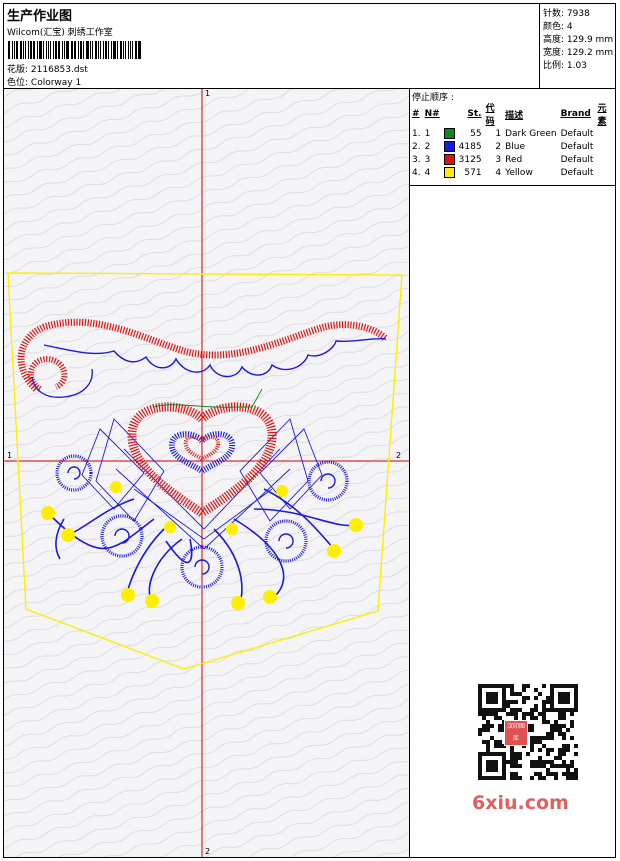  What do you see at coordinates (498, 159) in the screenshot?
I see `cell-code: 3` at bounding box center [498, 159].